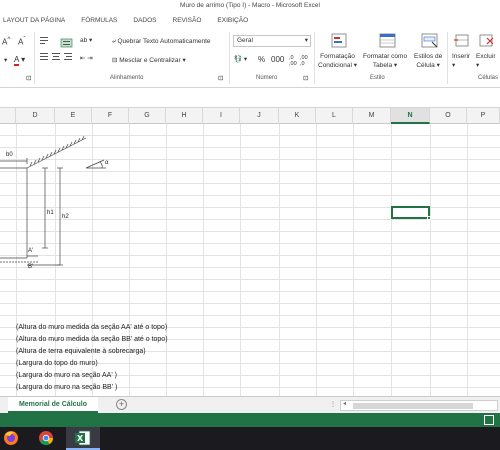  Describe the element at coordinates (410, 116) in the screenshot. I see `column-header-n: N` at that location.